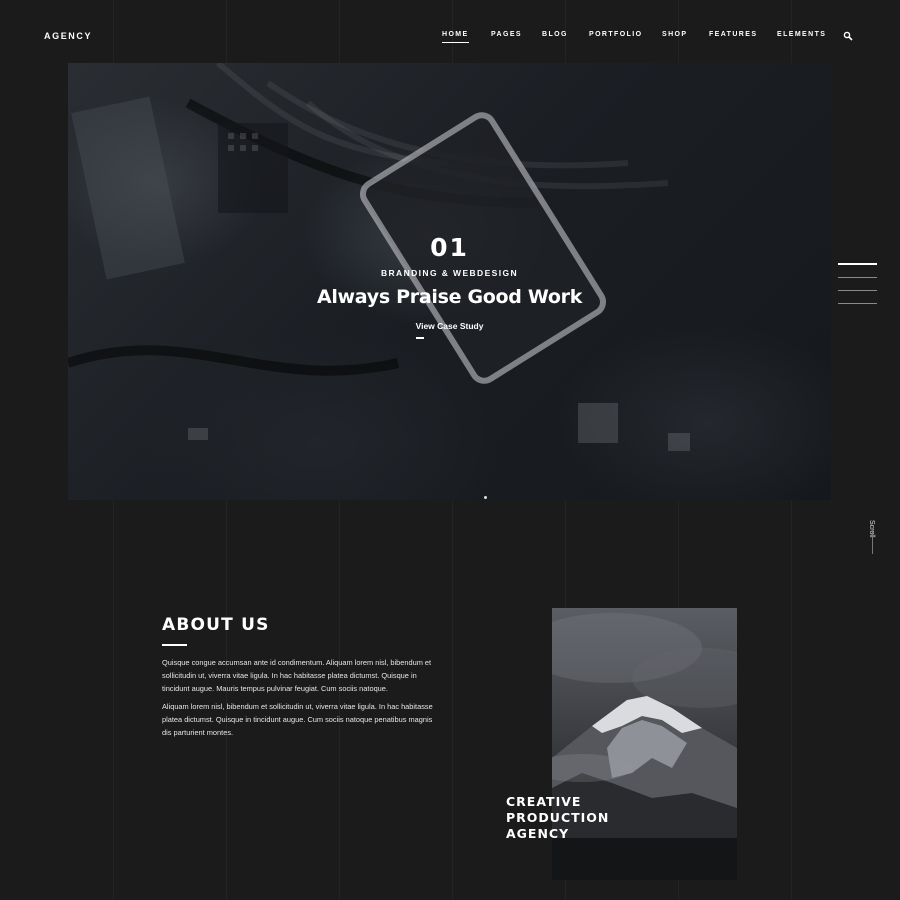 The height and width of the screenshot is (900, 900). Describe the element at coordinates (174, 645) in the screenshot. I see `about-title-underline` at that location.